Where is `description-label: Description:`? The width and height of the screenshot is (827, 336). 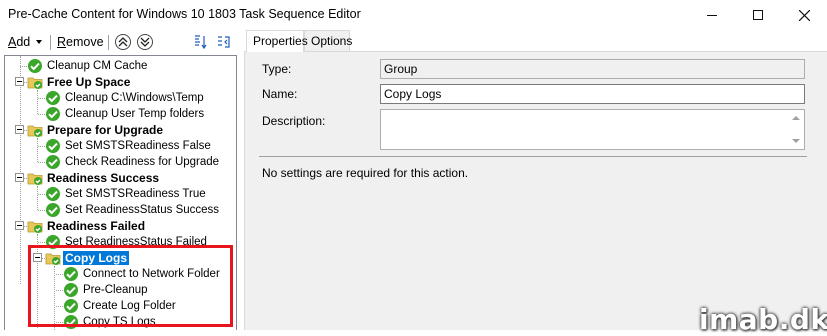
description-label: Description: is located at coordinates (294, 121).